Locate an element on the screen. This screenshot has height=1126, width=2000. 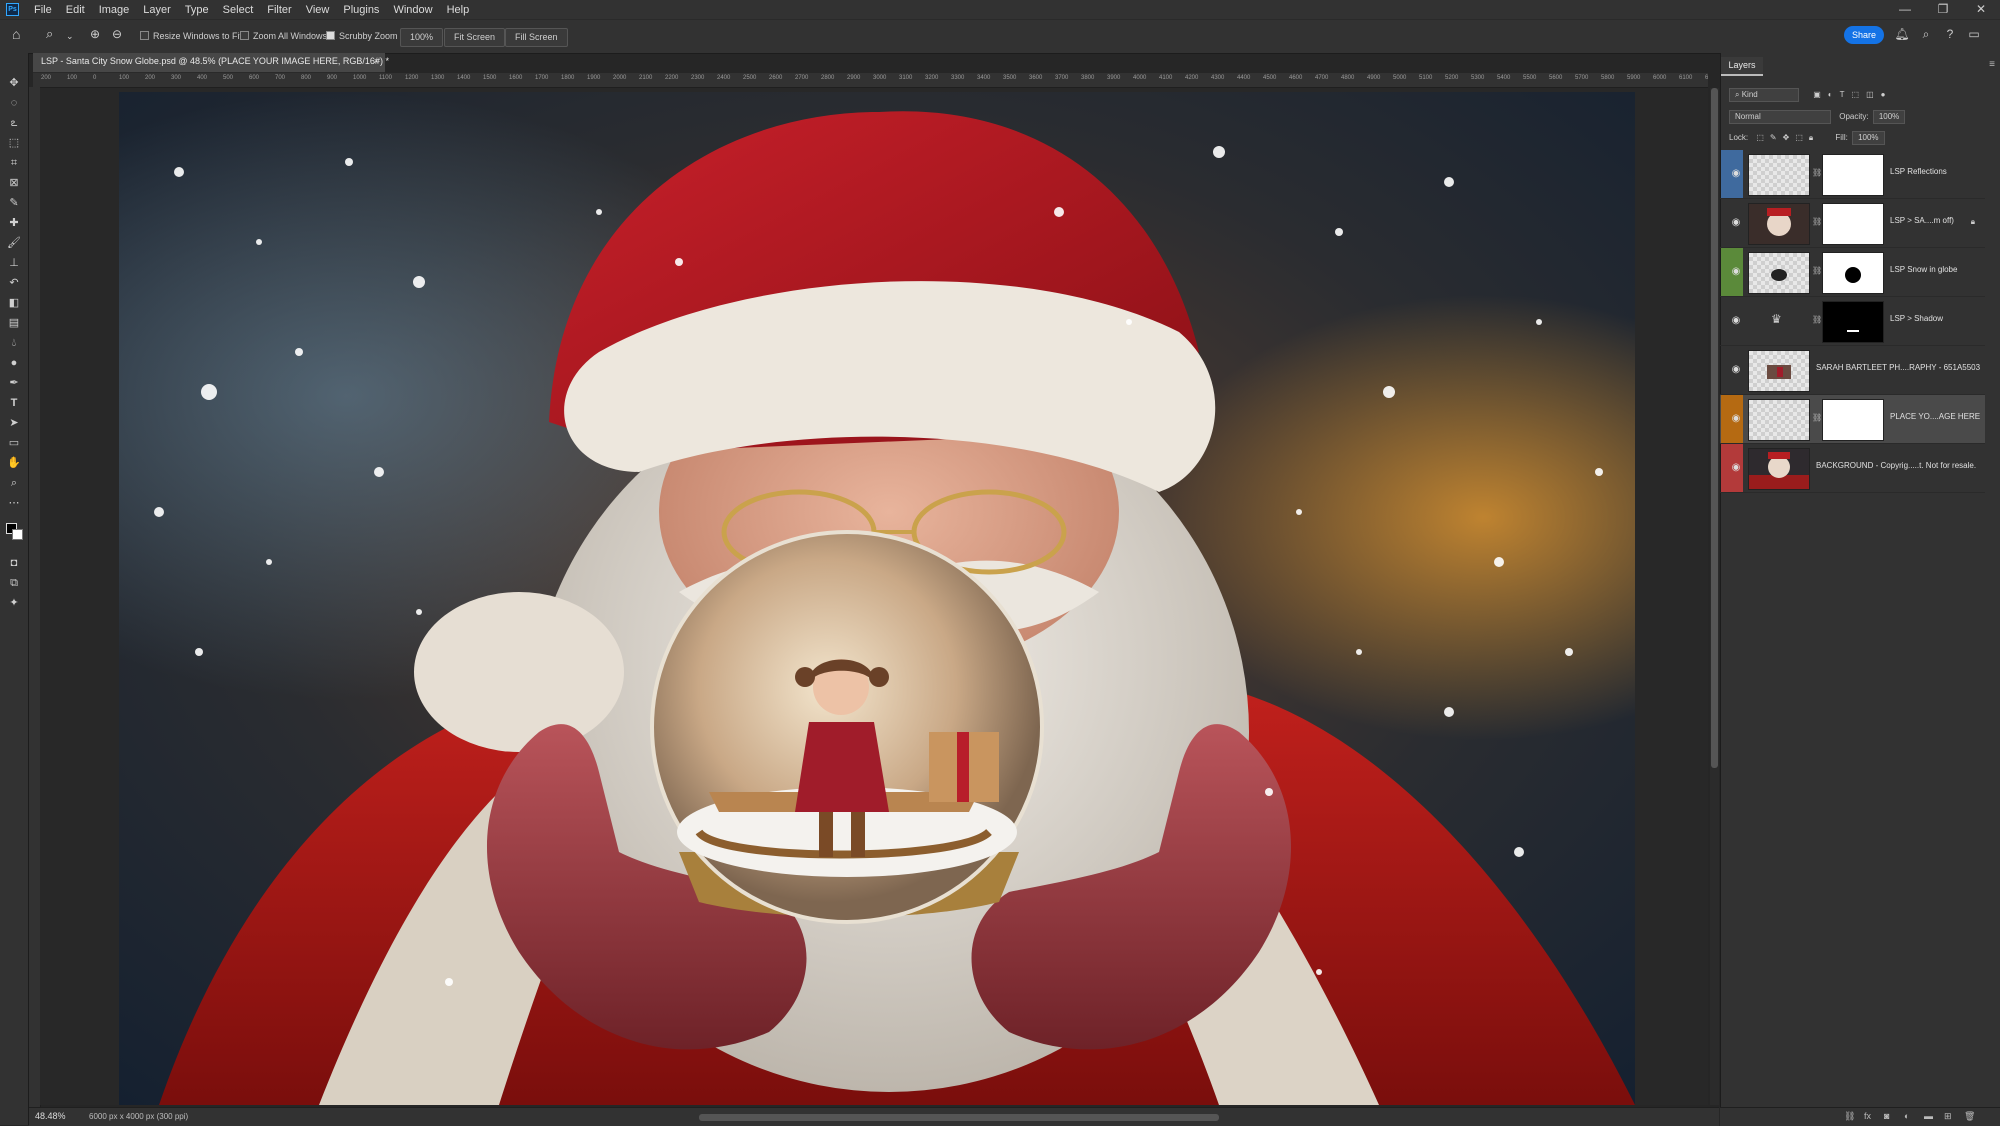
workspace-icon: ▭ is located at coordinates (1974, 34).